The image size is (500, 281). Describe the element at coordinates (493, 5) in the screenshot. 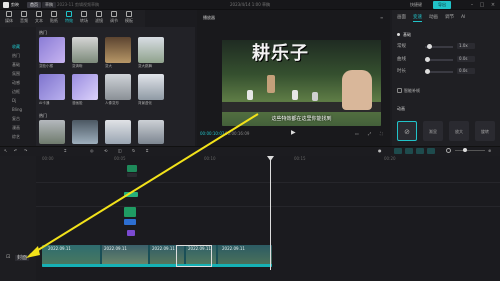

I see `close-icon: ×` at that location.